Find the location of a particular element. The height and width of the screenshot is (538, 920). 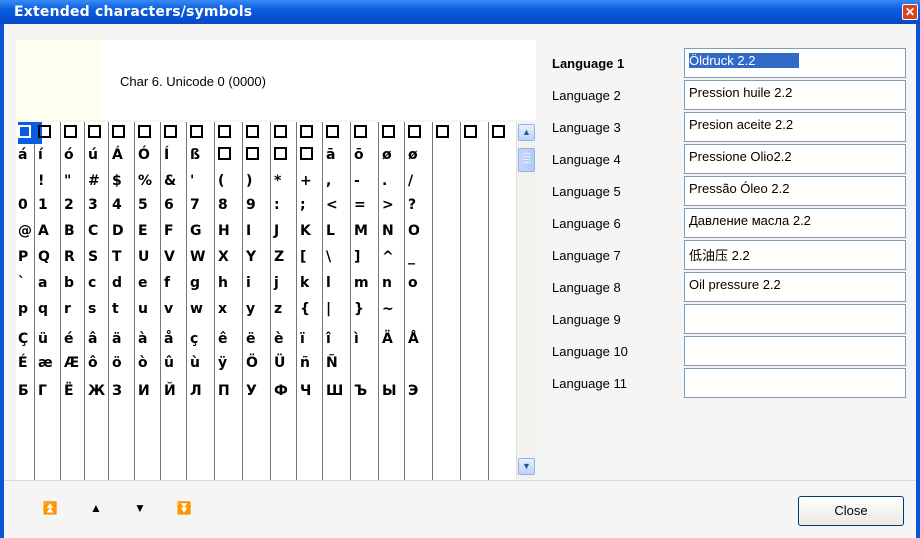

char-cell: Ñ is located at coordinates (338, 363).